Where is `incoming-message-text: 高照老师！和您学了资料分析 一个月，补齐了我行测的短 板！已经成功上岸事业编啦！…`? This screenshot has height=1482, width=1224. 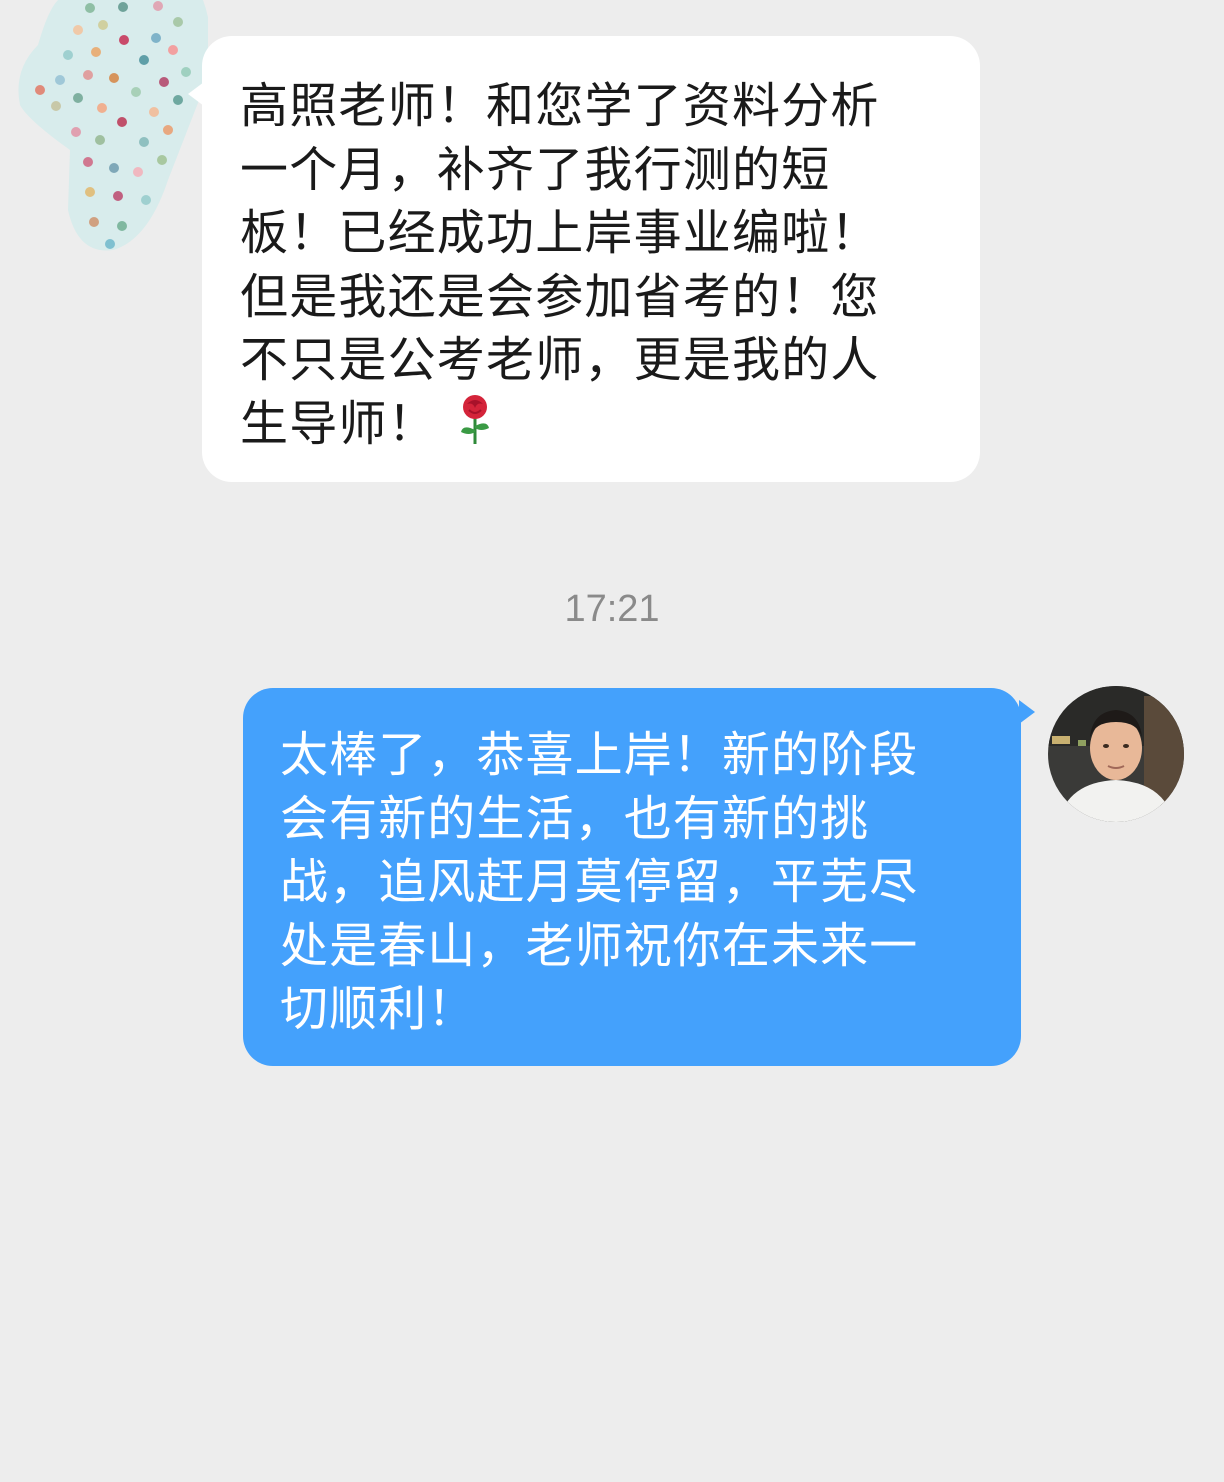 incoming-message-text: 高照老师！和您学了资料分析 一个月，补齐了我行测的短 板！已经成功上岸事业编啦！… is located at coordinates (560, 265).